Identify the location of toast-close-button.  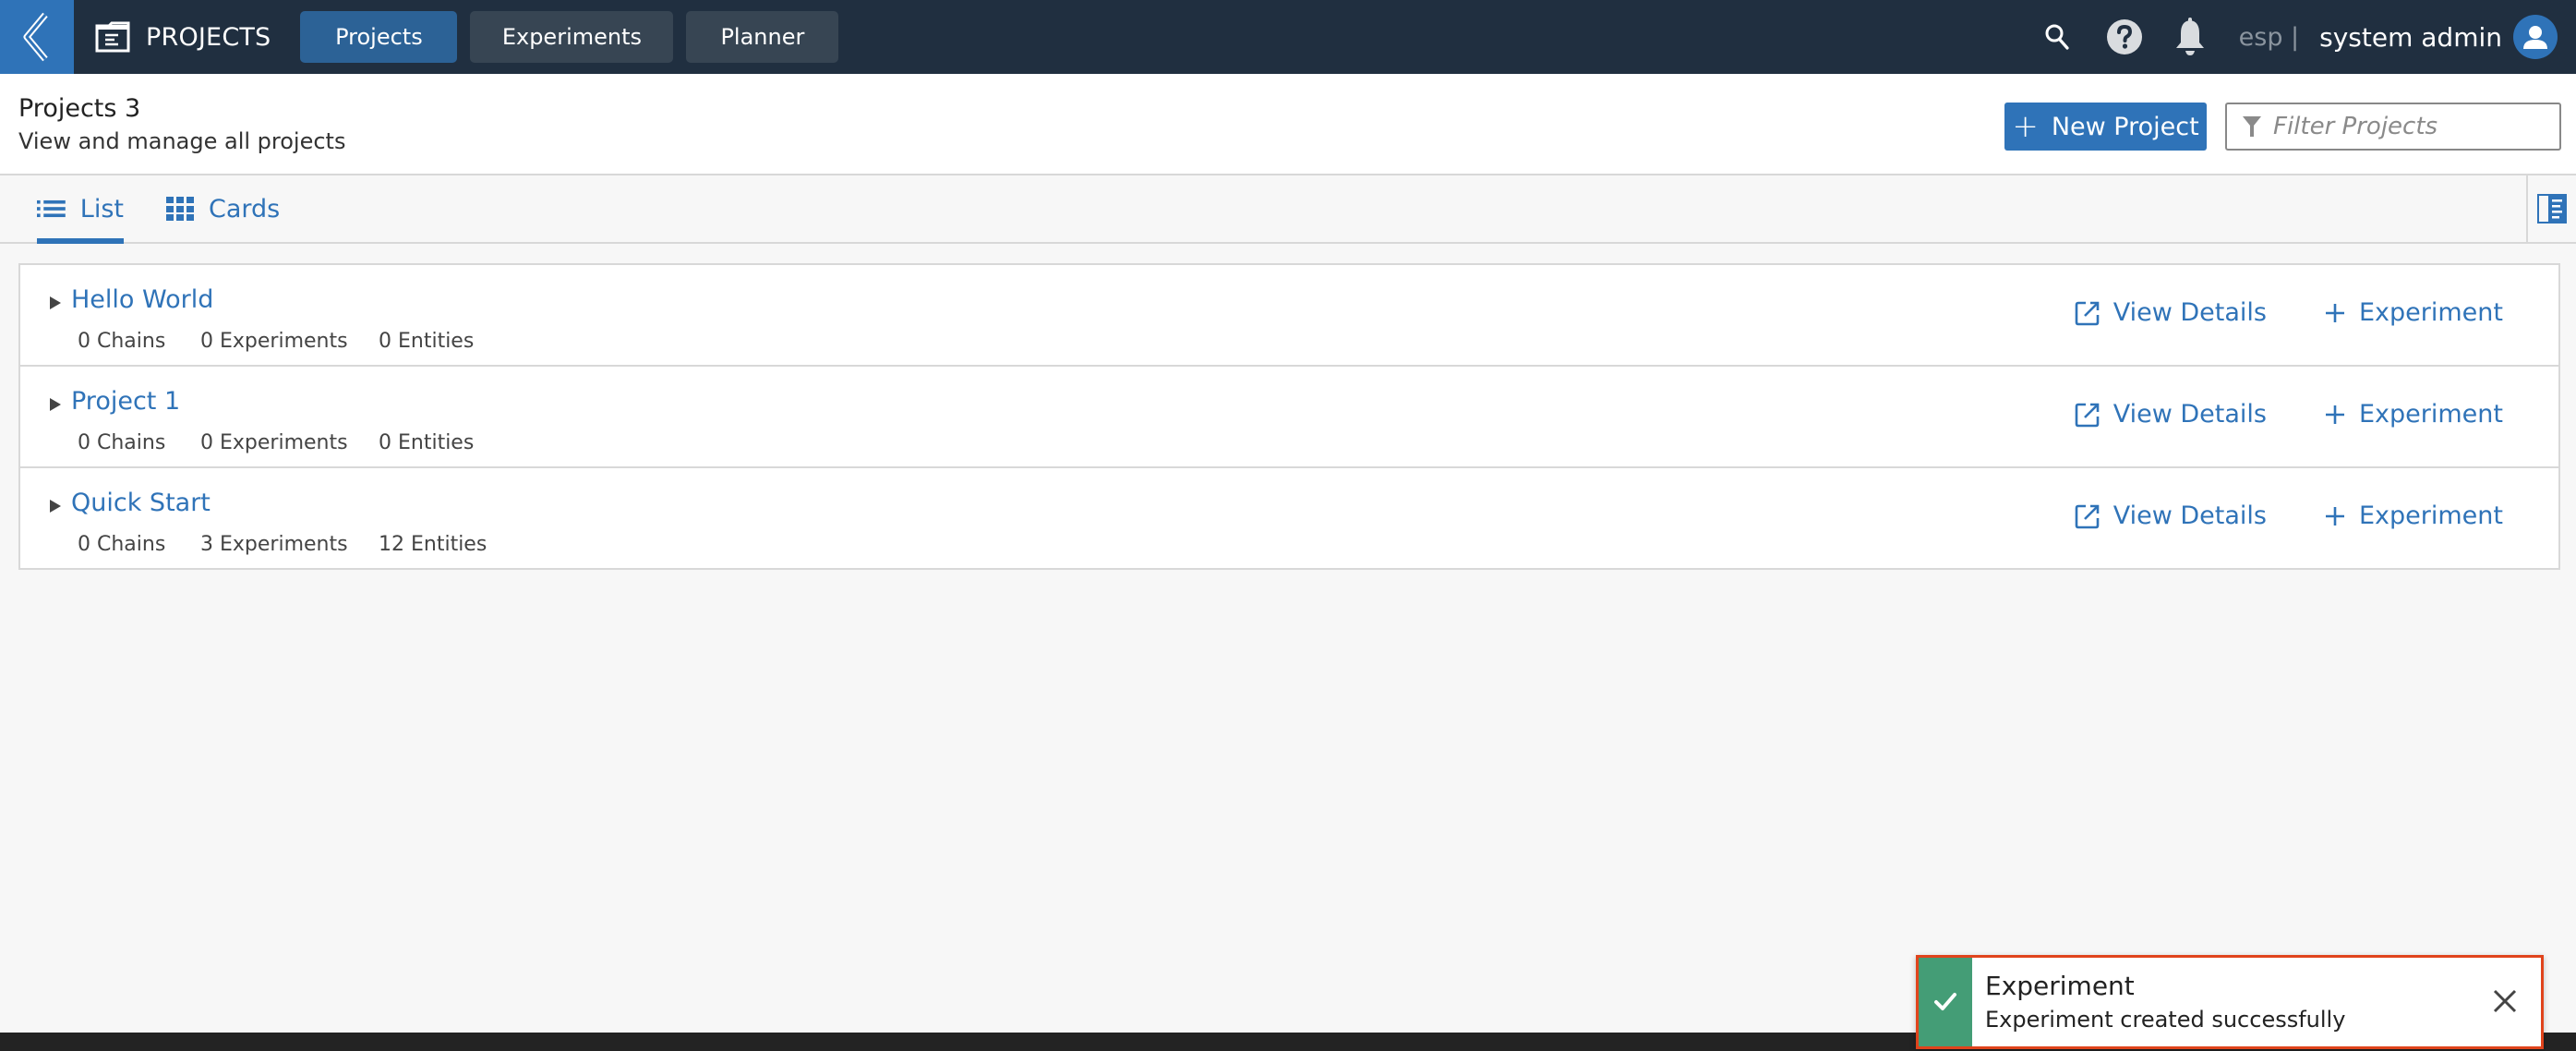
(2505, 1001).